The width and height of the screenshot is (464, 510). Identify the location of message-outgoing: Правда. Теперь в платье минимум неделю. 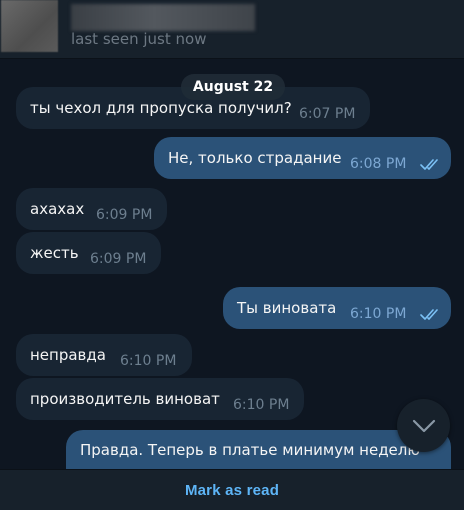
(258, 449).